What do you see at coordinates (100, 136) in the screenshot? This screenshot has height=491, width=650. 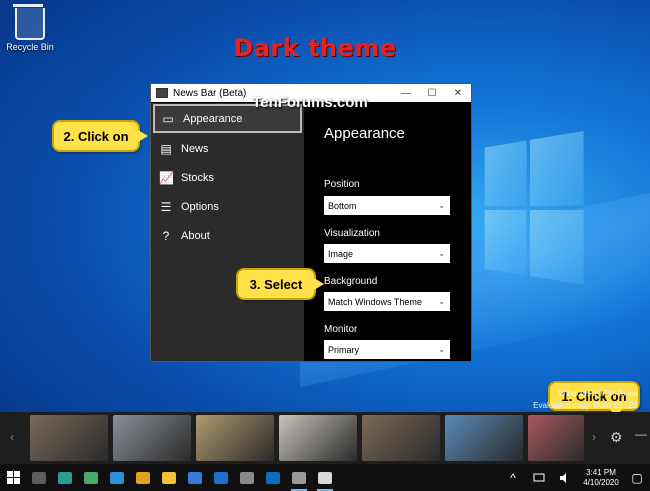 I see `callout-step-2: 2. Click on` at bounding box center [100, 136].